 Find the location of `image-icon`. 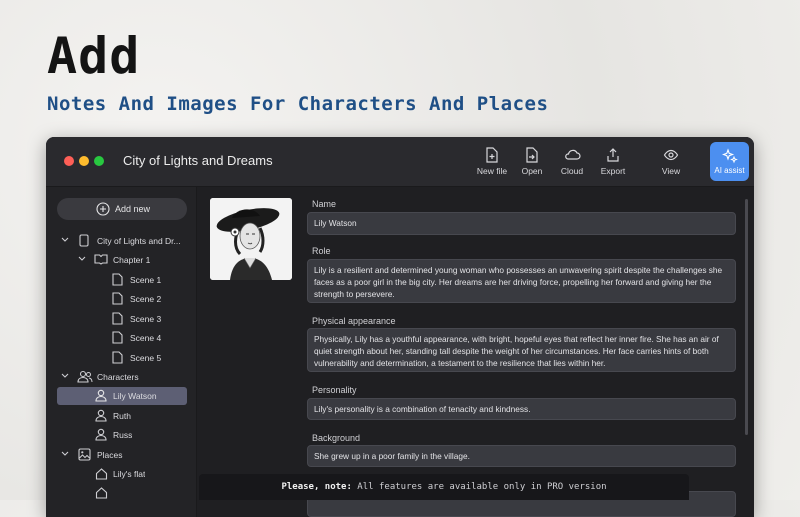

image-icon is located at coordinates (84, 454).